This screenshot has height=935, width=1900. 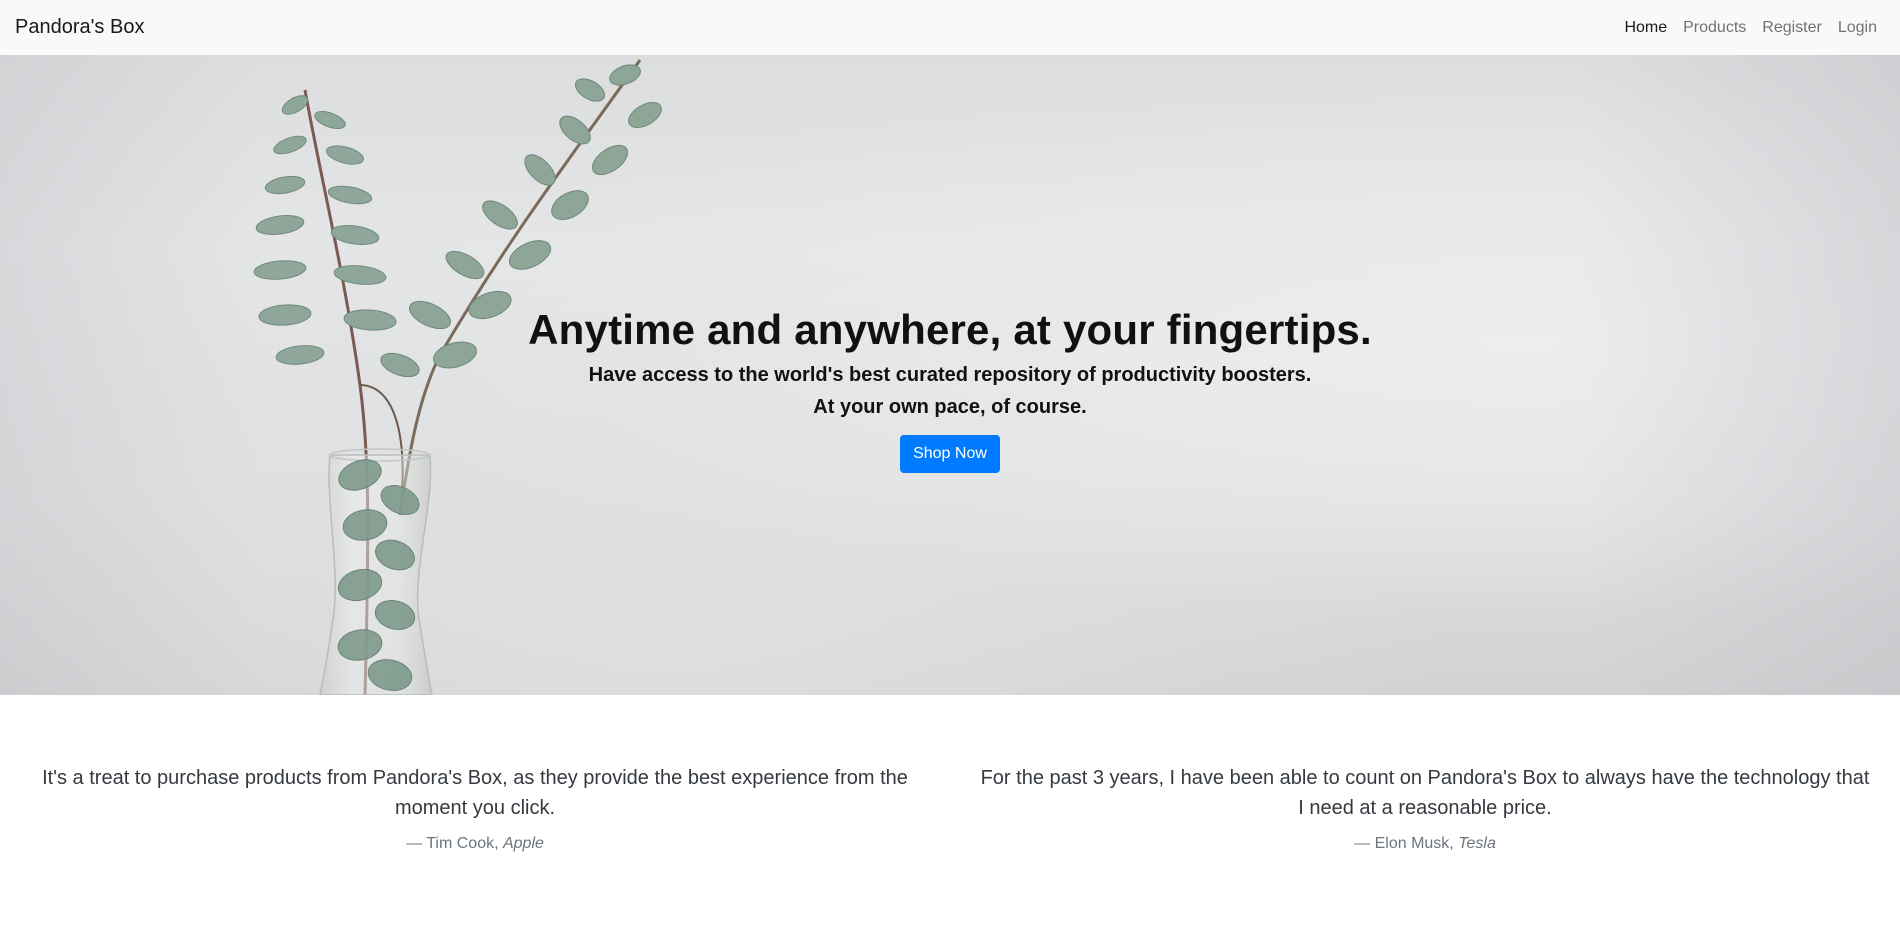 I want to click on testimonial-author: — Tim Cook, Apple, so click(x=475, y=843).